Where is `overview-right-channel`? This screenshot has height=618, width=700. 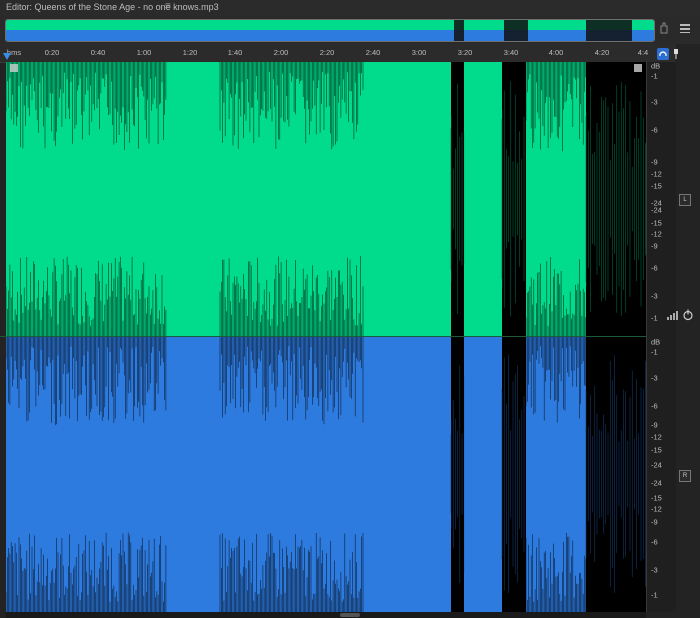
overview-right-channel is located at coordinates (330, 35).